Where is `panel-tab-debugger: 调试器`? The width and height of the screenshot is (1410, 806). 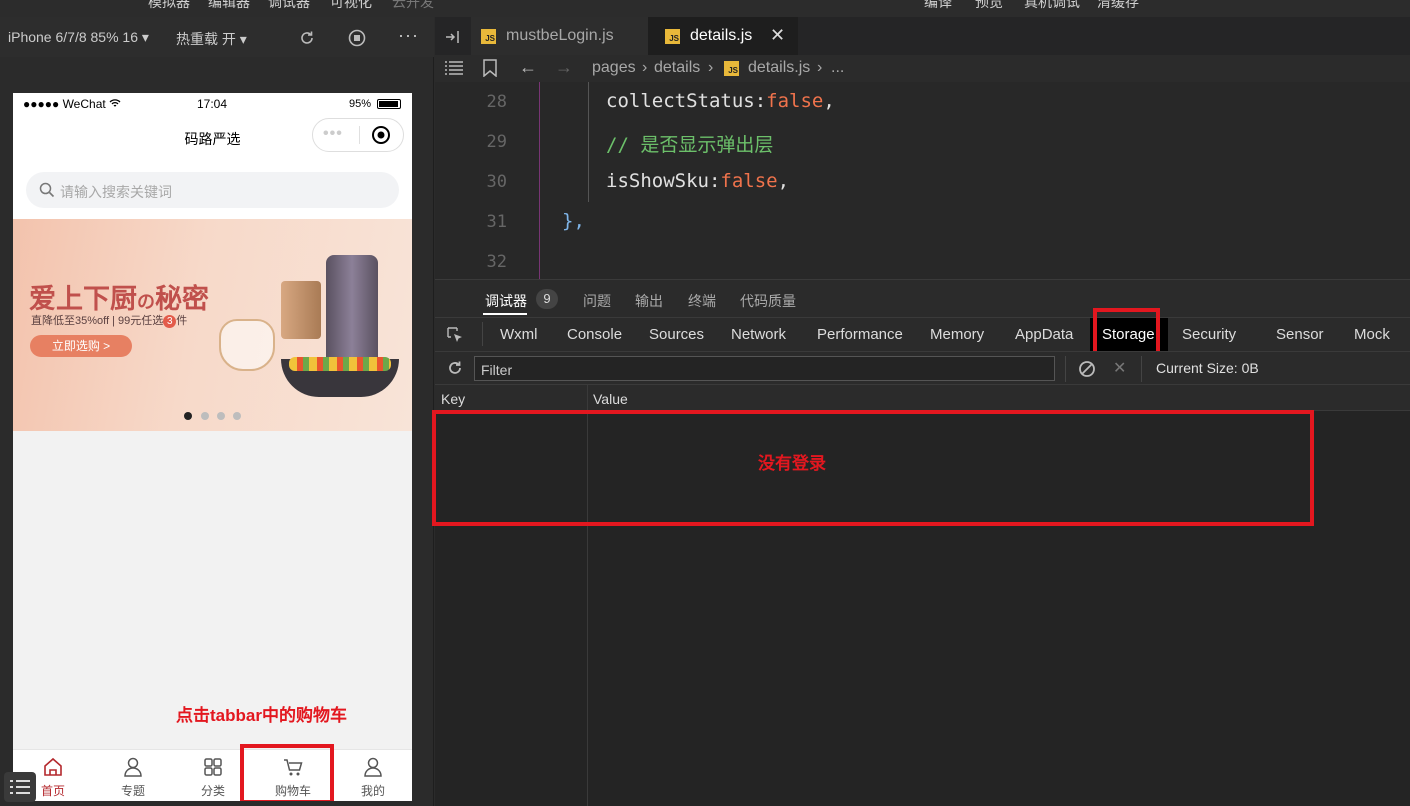
panel-tab-debugger: 调试器 is located at coordinates (506, 301).